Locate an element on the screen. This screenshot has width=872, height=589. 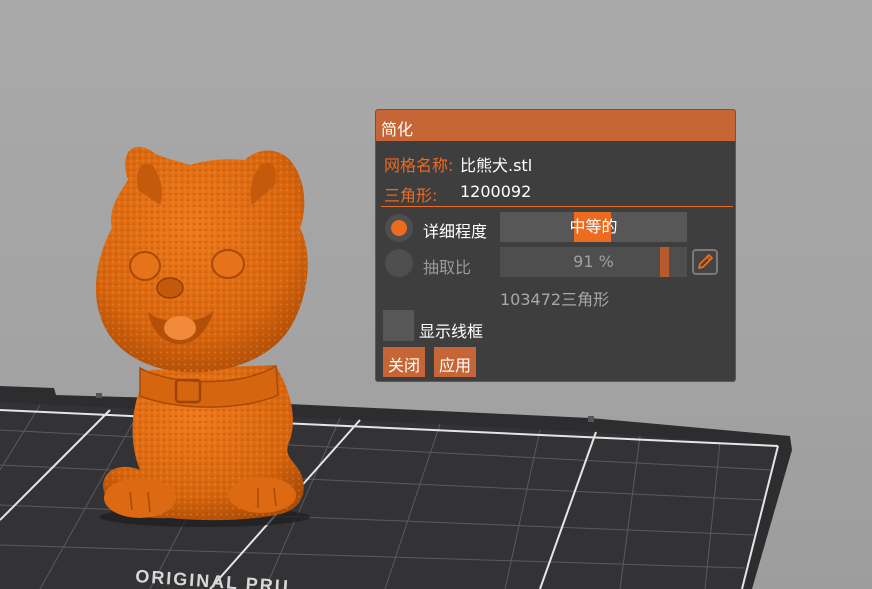
decimate-value: 91 % is located at coordinates (593, 261).